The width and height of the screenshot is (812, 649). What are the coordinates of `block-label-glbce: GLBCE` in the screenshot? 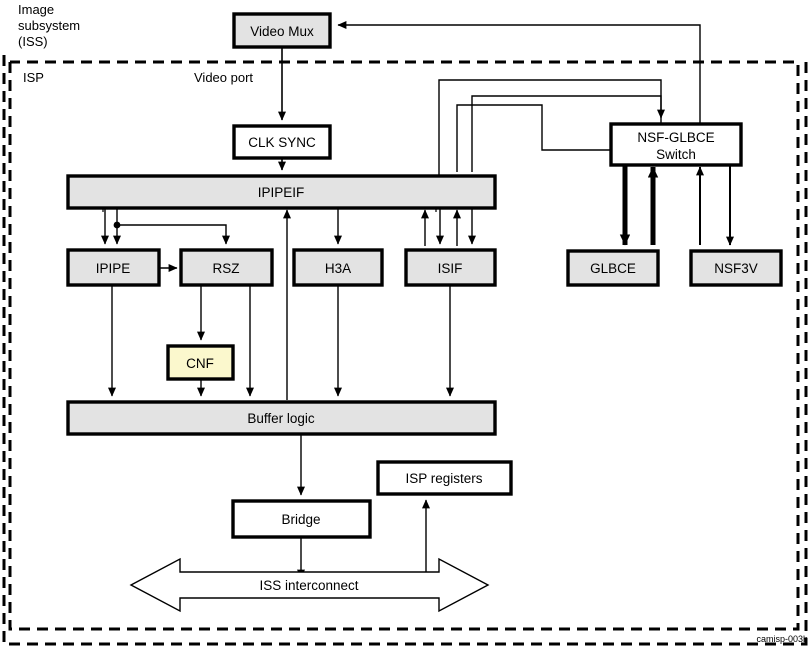 It's located at (613, 268).